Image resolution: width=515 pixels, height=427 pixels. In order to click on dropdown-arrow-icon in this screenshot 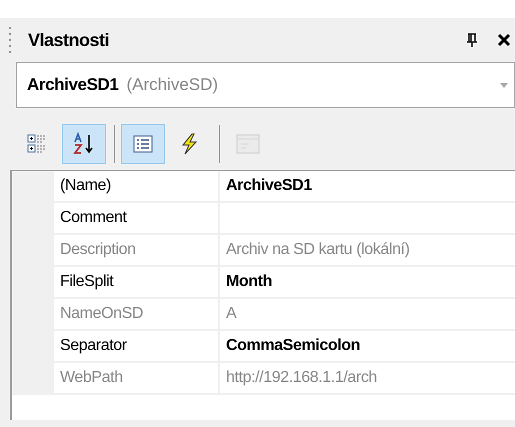, I will do `click(504, 85)`.